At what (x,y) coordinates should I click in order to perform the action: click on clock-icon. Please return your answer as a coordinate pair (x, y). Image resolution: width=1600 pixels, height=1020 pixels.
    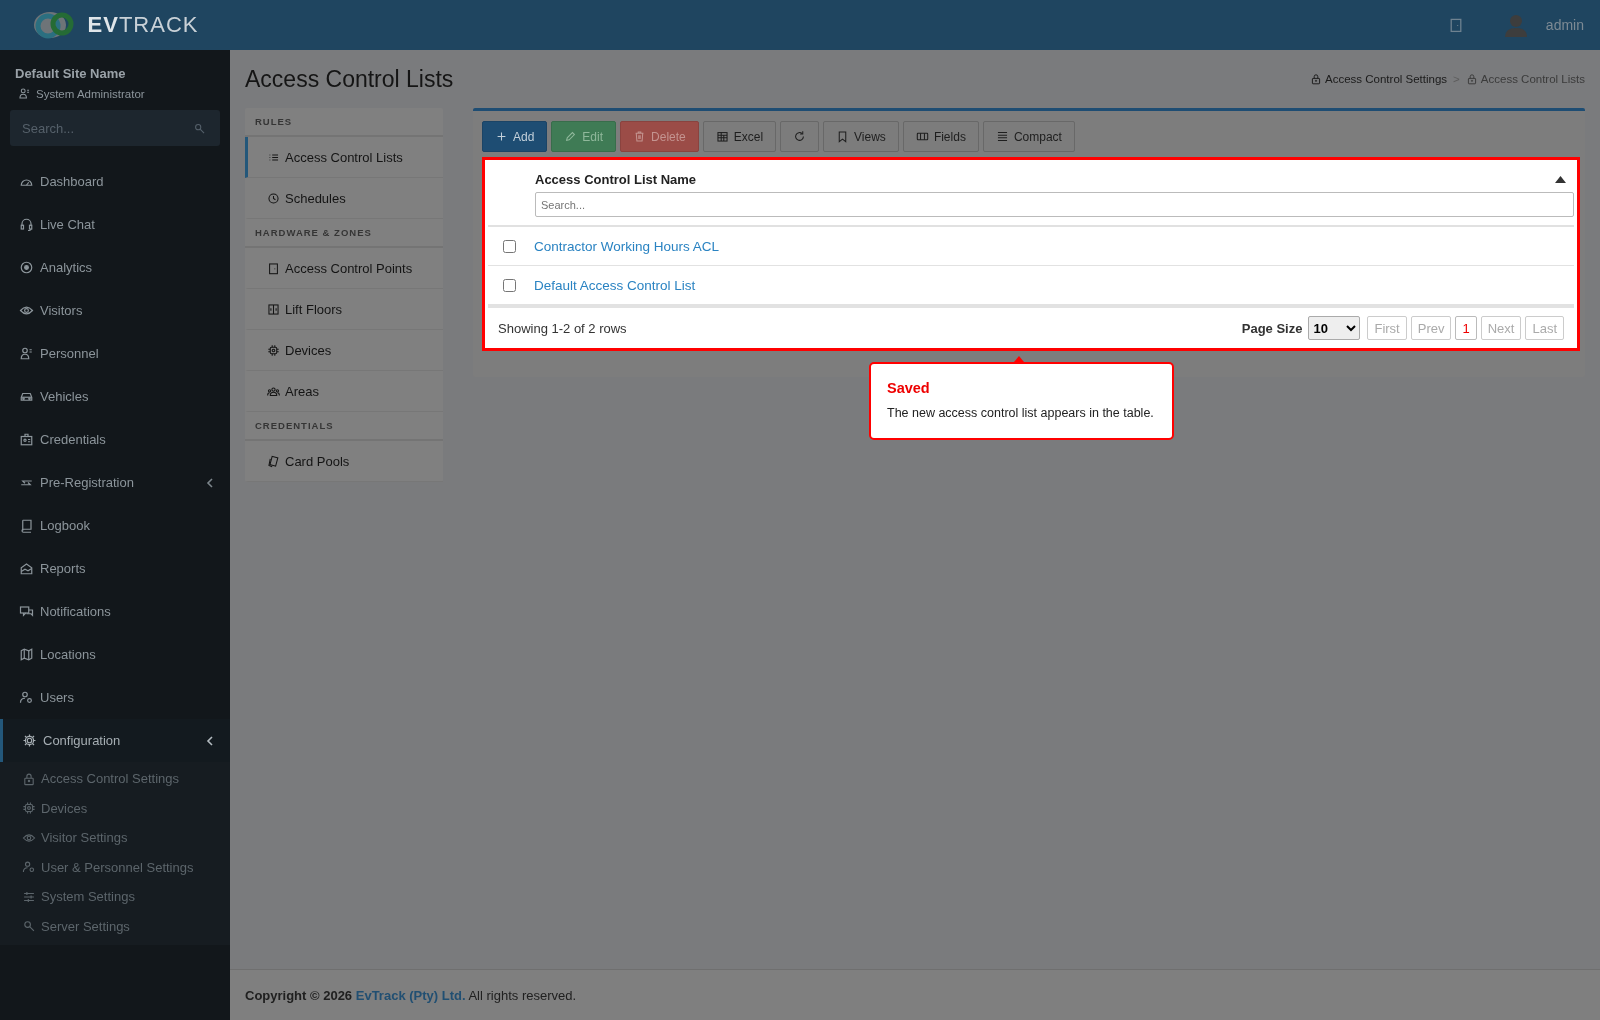
    Looking at the image, I should click on (273, 198).